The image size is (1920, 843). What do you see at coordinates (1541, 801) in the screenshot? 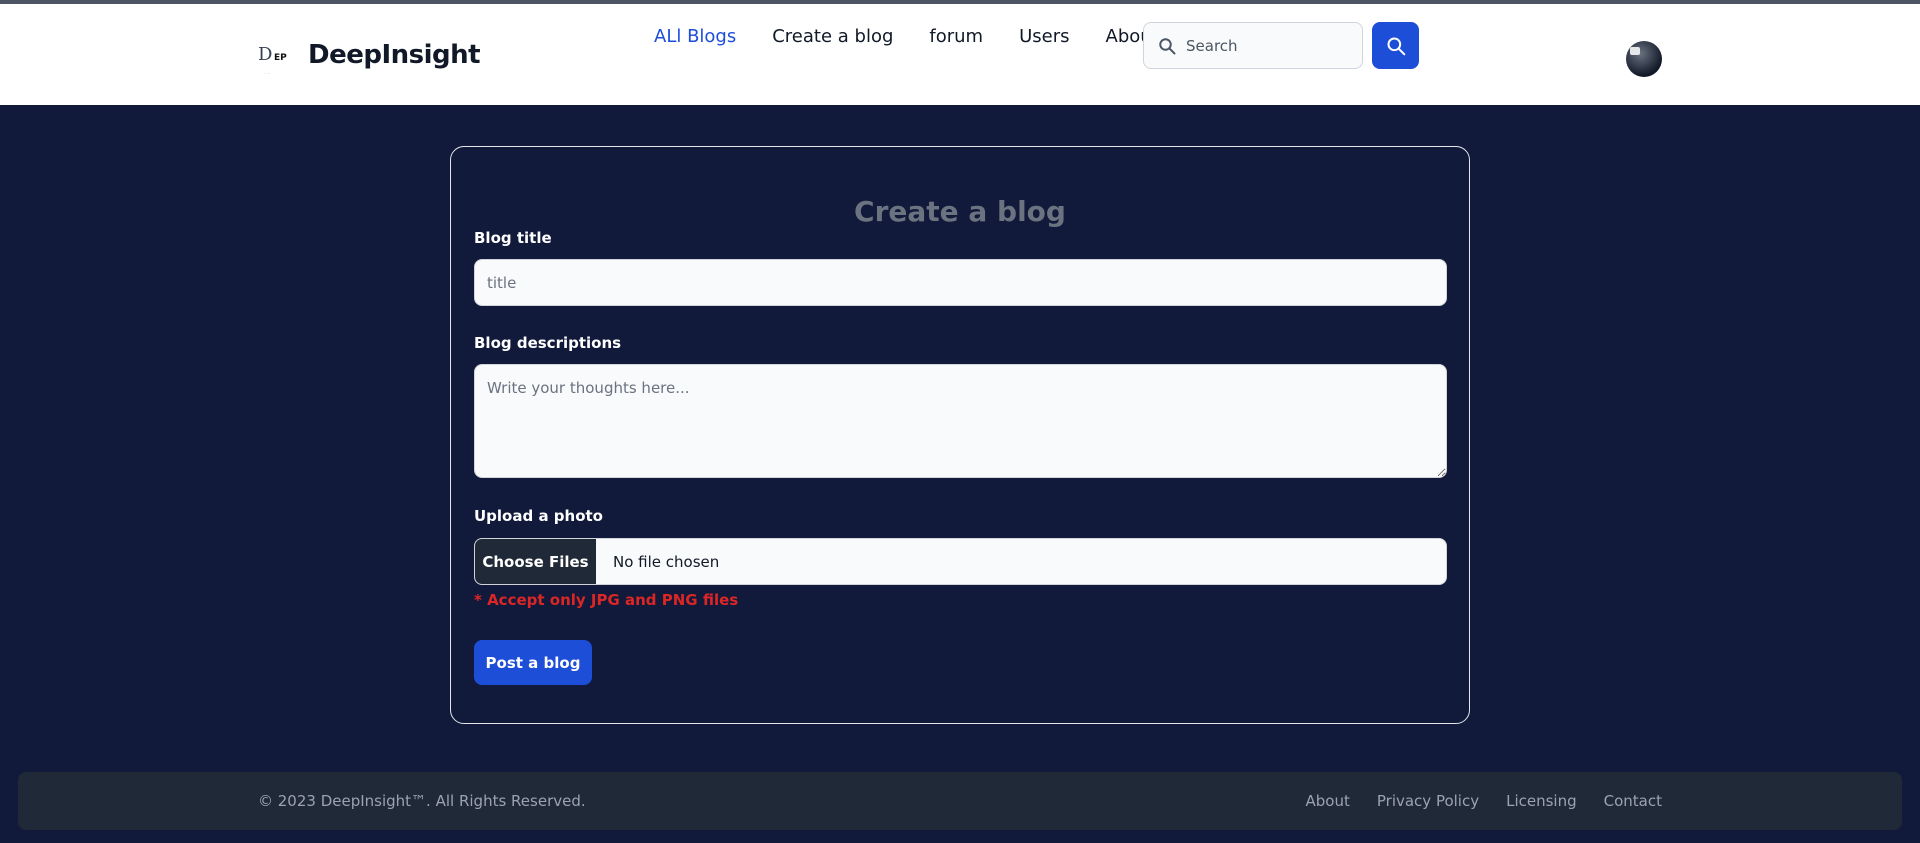
I see `footer-licensing-link: Licensing` at bounding box center [1541, 801].